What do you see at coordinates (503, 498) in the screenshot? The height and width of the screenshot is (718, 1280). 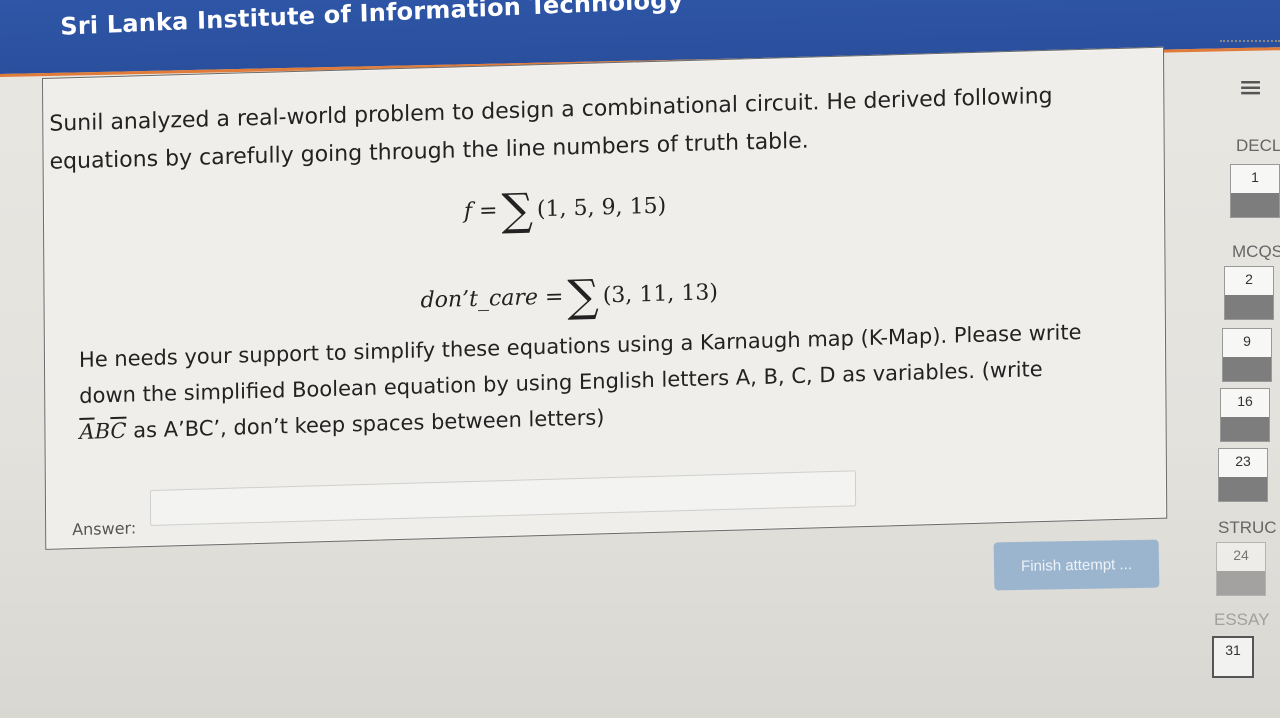 I see `answer-input` at bounding box center [503, 498].